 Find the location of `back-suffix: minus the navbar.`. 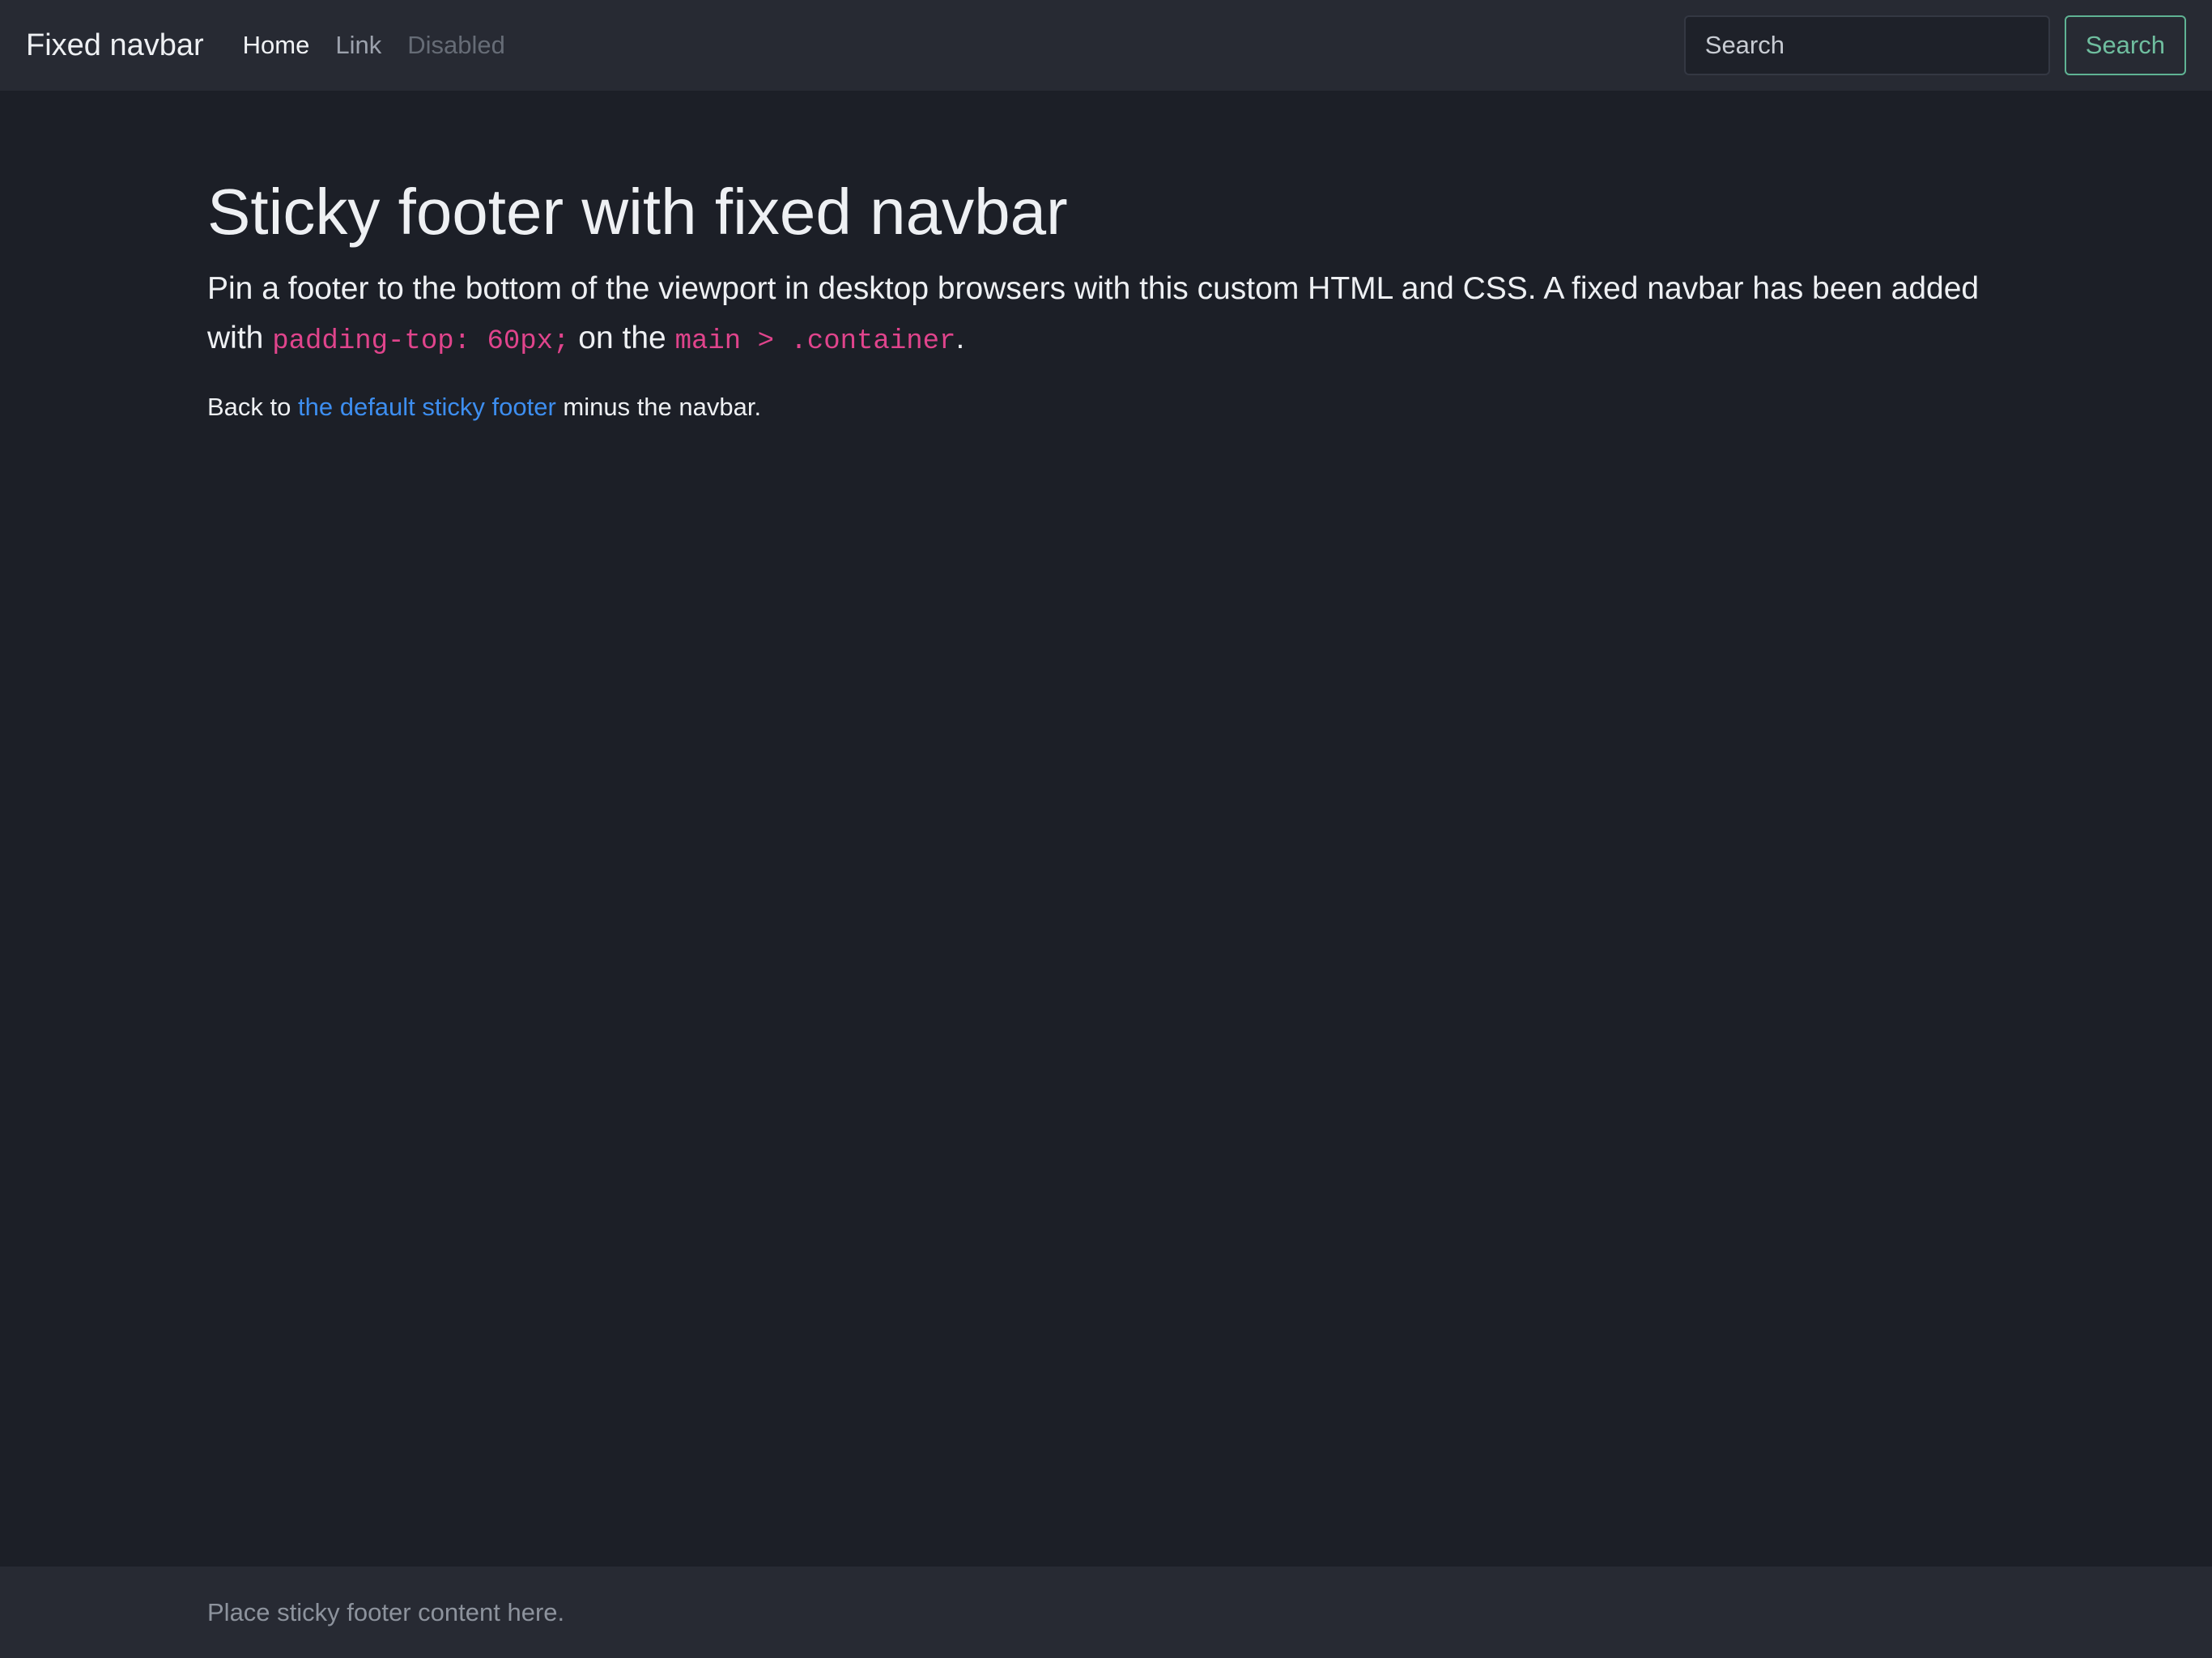

back-suffix: minus the navbar. is located at coordinates (659, 407).